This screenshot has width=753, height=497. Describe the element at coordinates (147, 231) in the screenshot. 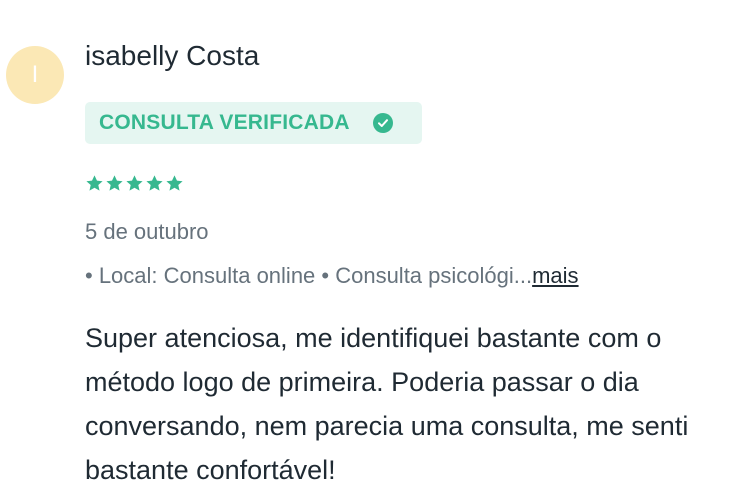

I see `review-date: 5 de outubro` at that location.